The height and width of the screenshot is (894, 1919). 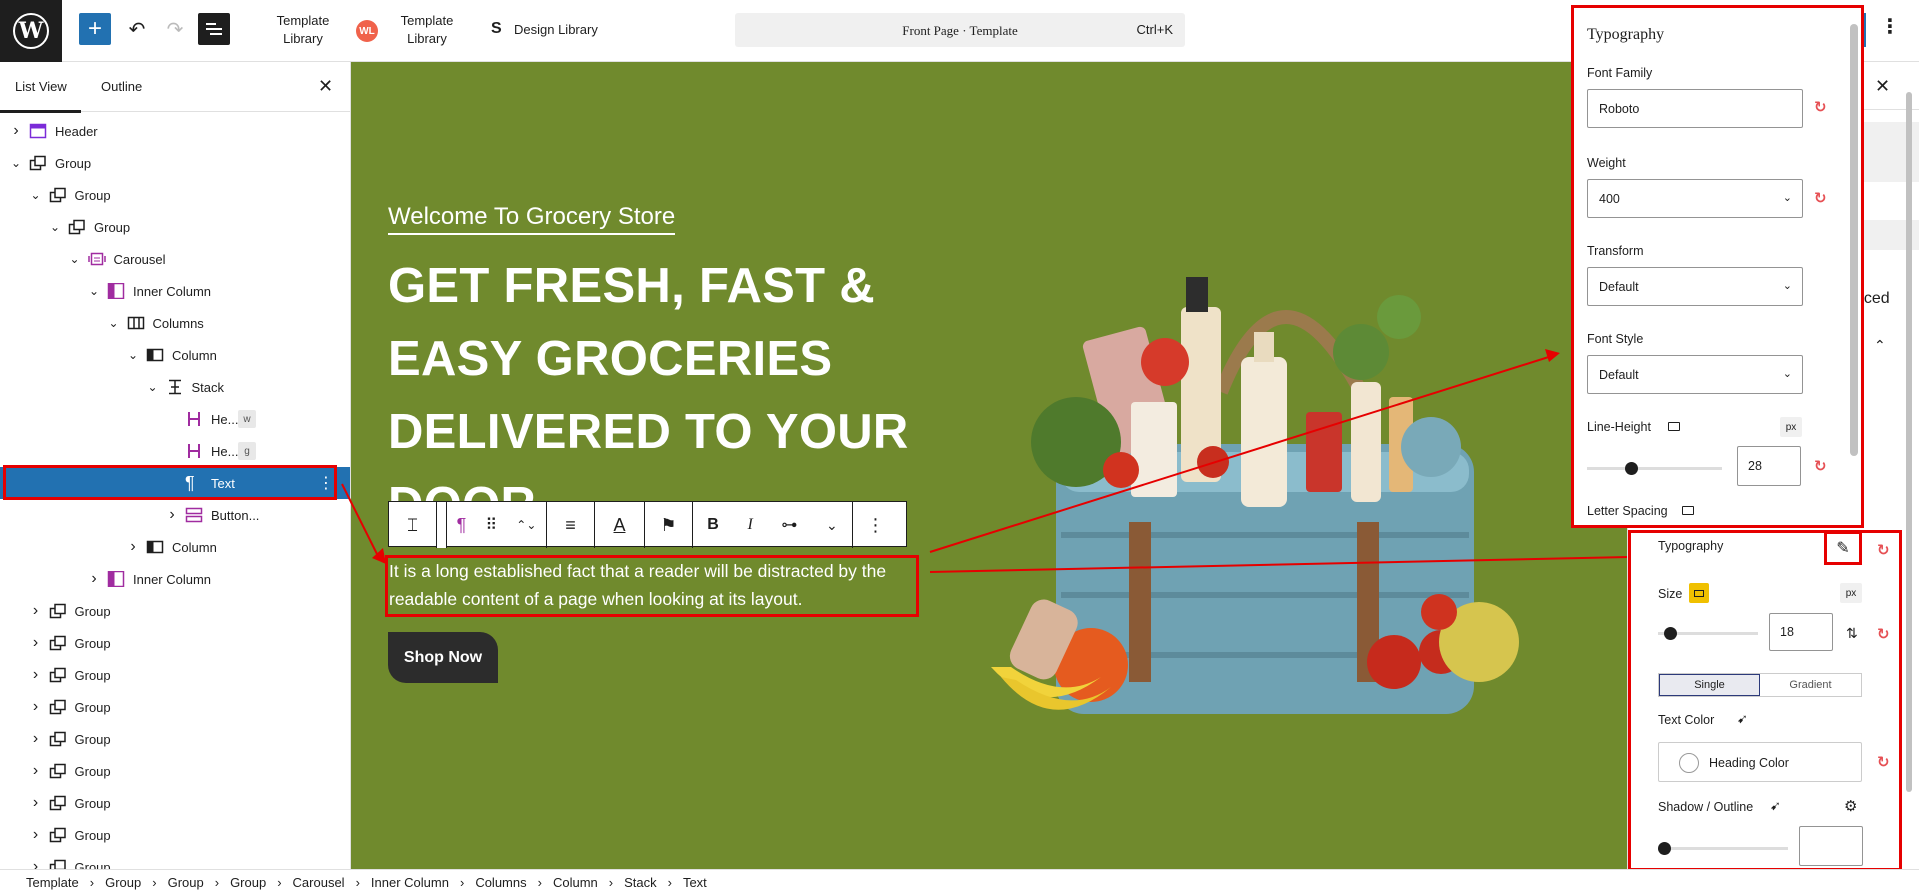 I want to click on design-library-button: Design Library, so click(x=556, y=30).